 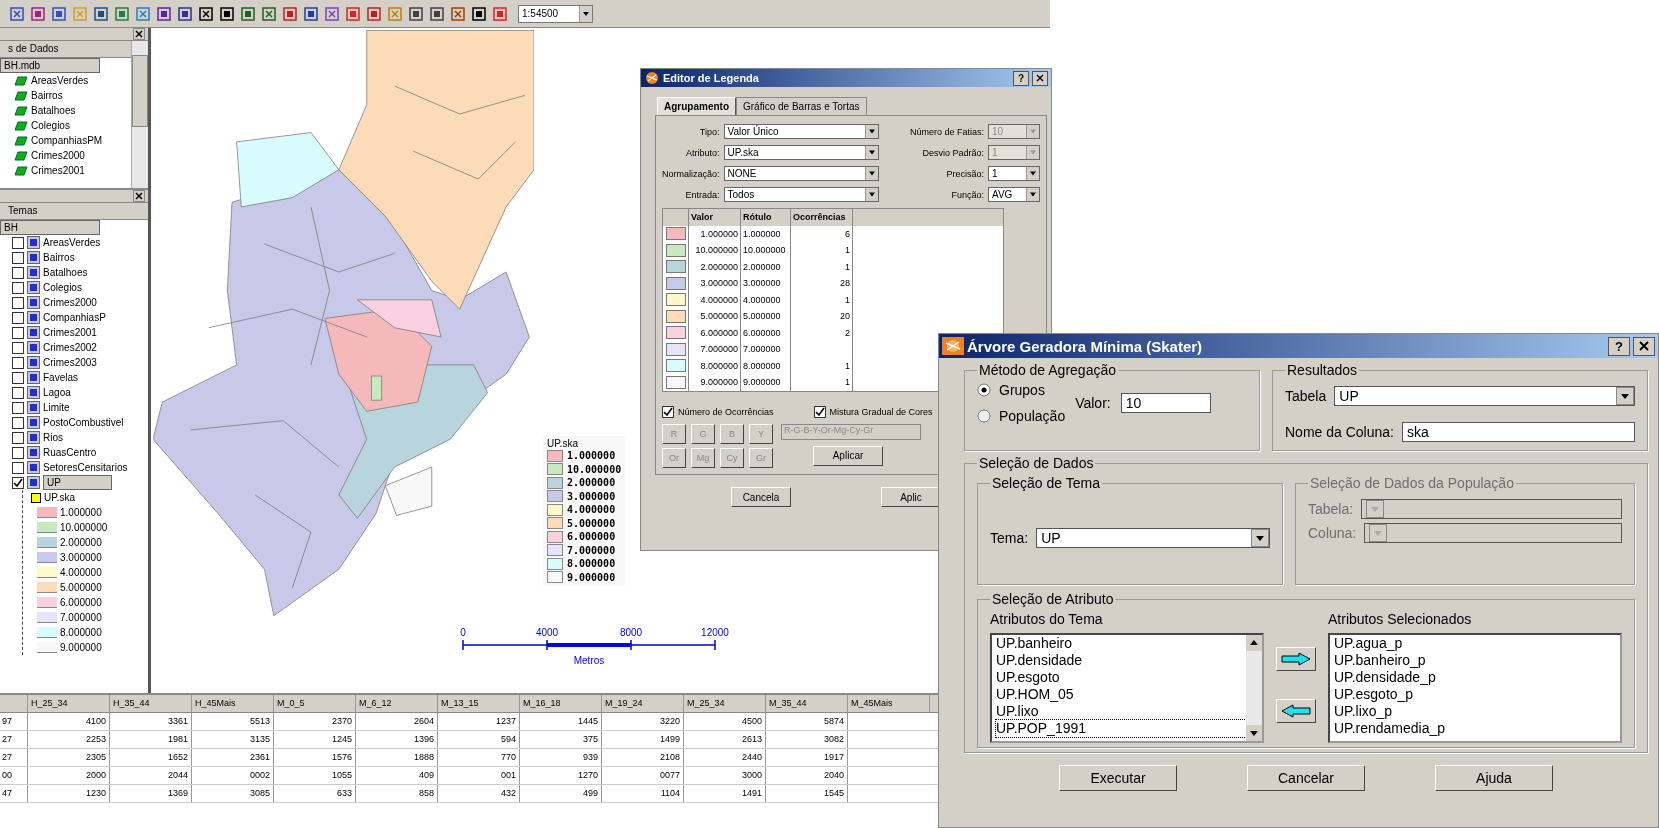 I want to click on scroll-down-icon, so click(x=1254, y=733).